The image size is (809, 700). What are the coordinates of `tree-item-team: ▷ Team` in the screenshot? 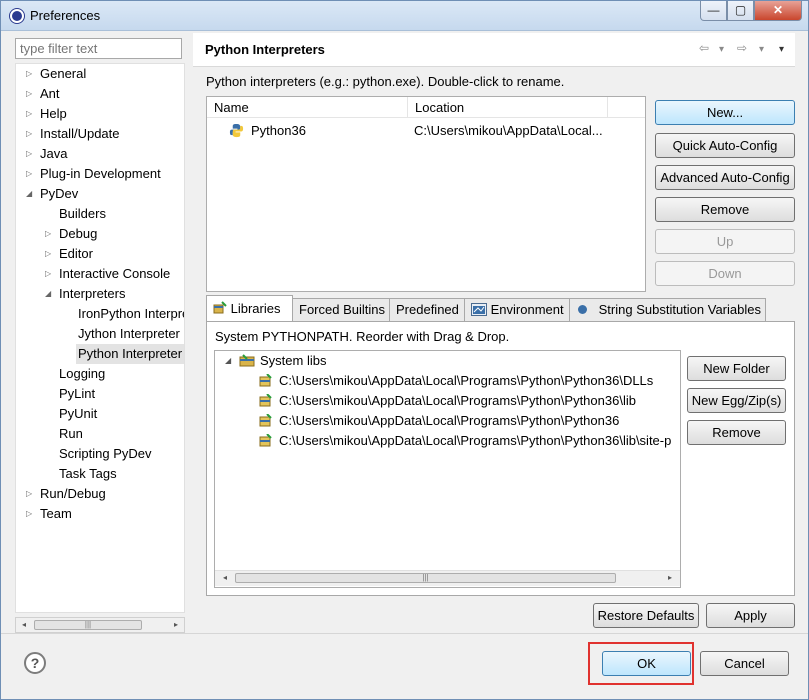 It's located at (49, 514).